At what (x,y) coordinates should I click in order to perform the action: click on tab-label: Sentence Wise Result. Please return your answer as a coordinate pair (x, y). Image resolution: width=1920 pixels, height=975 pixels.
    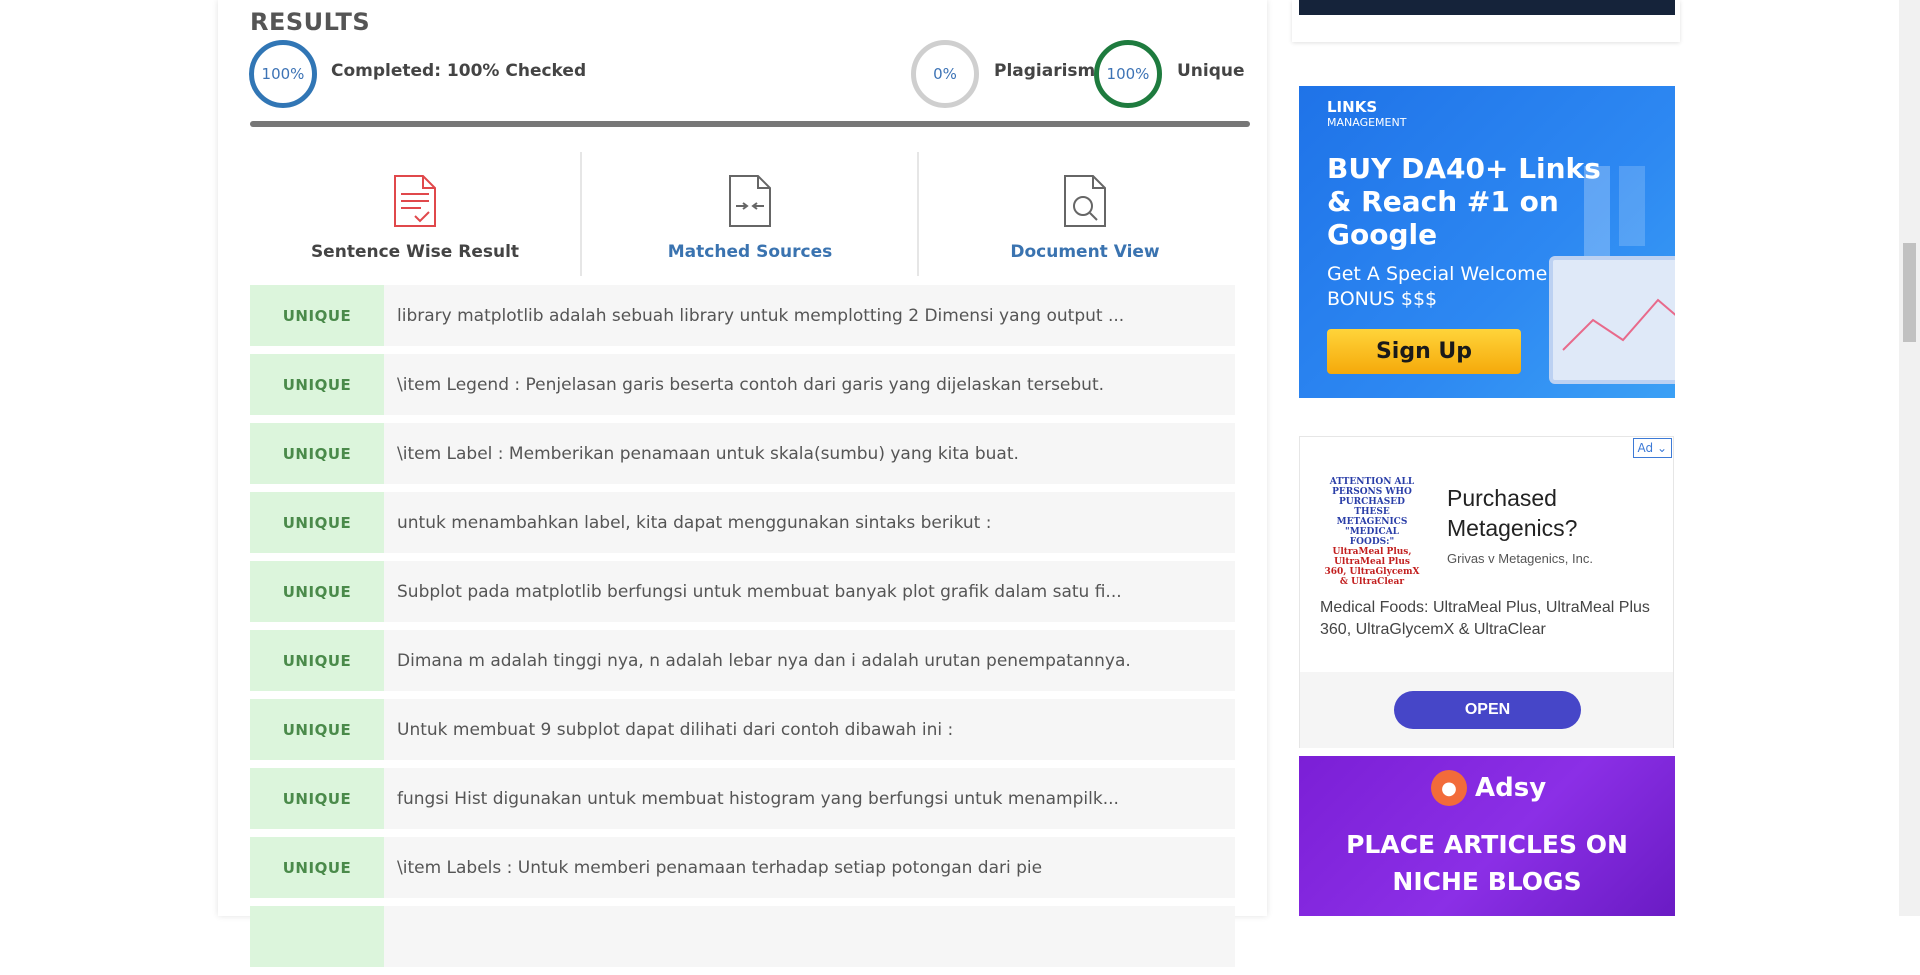
    Looking at the image, I should click on (415, 252).